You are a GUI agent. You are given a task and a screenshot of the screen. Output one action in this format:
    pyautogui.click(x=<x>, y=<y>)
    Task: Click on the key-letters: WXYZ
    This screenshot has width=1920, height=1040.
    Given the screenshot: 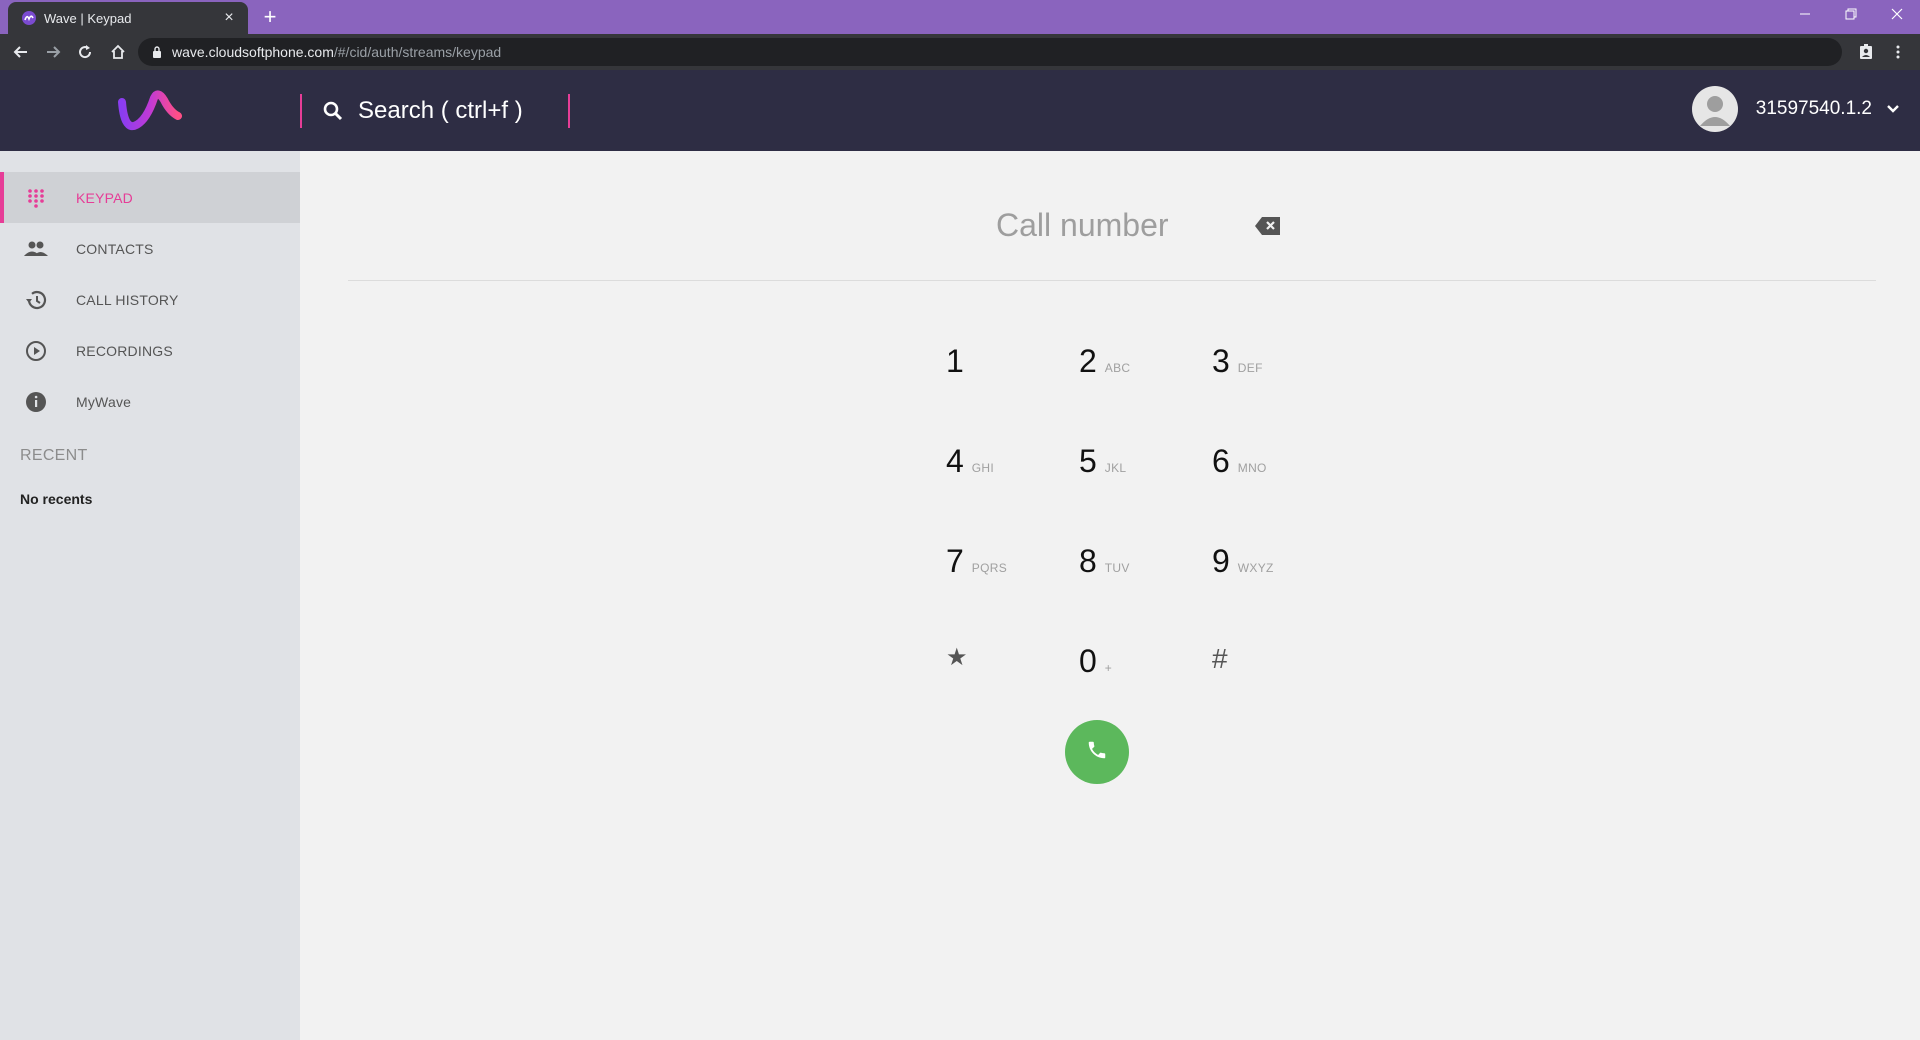 What is the action you would take?
    pyautogui.click(x=1255, y=568)
    